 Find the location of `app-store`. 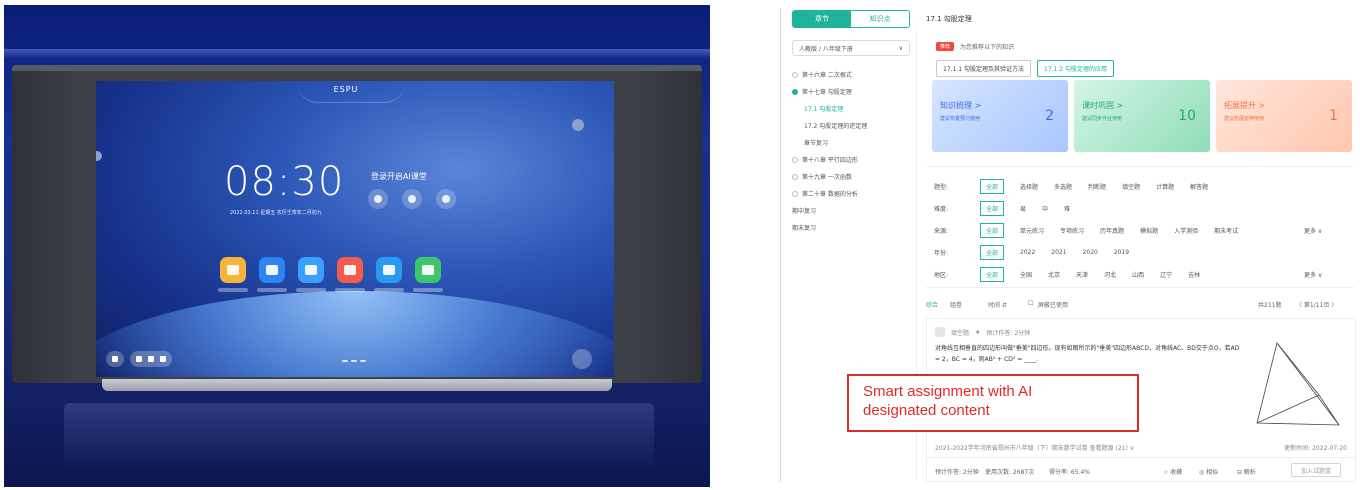

app-store is located at coordinates (428, 274).